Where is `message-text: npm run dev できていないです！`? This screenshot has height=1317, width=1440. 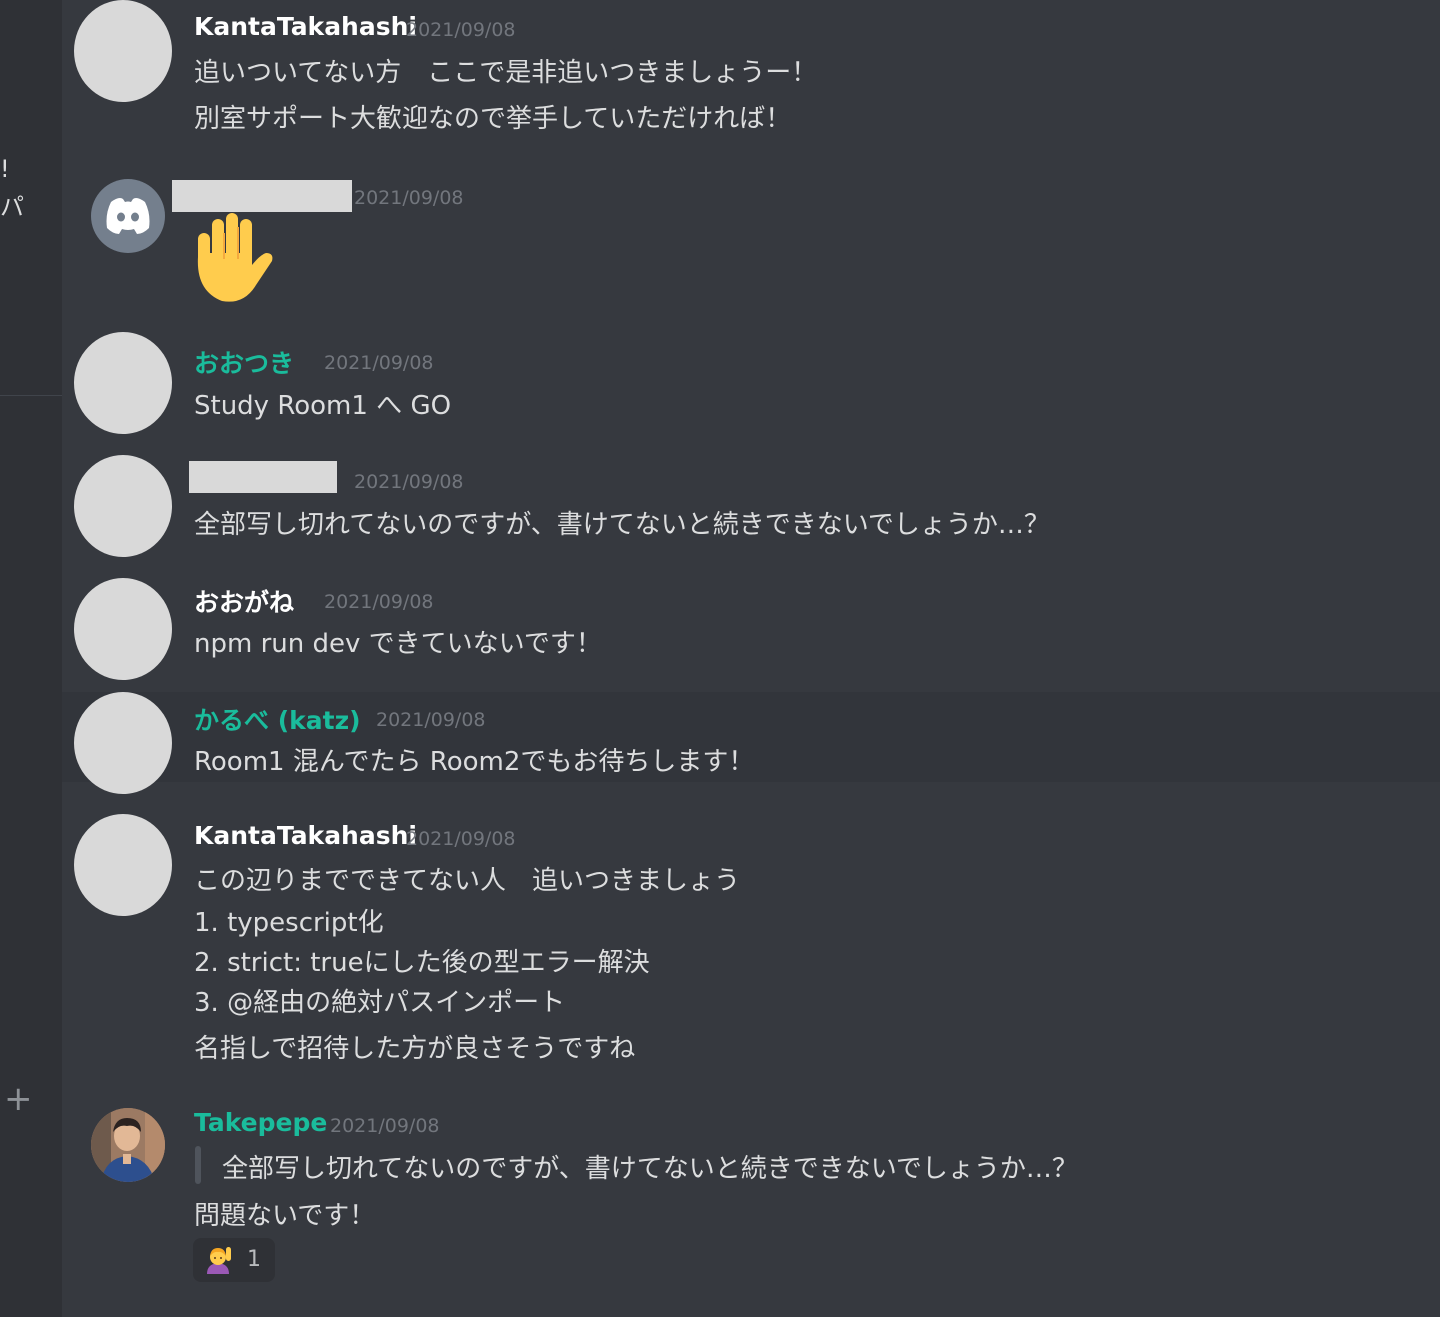 message-text: npm run dev できていないです！ is located at coordinates (398, 644).